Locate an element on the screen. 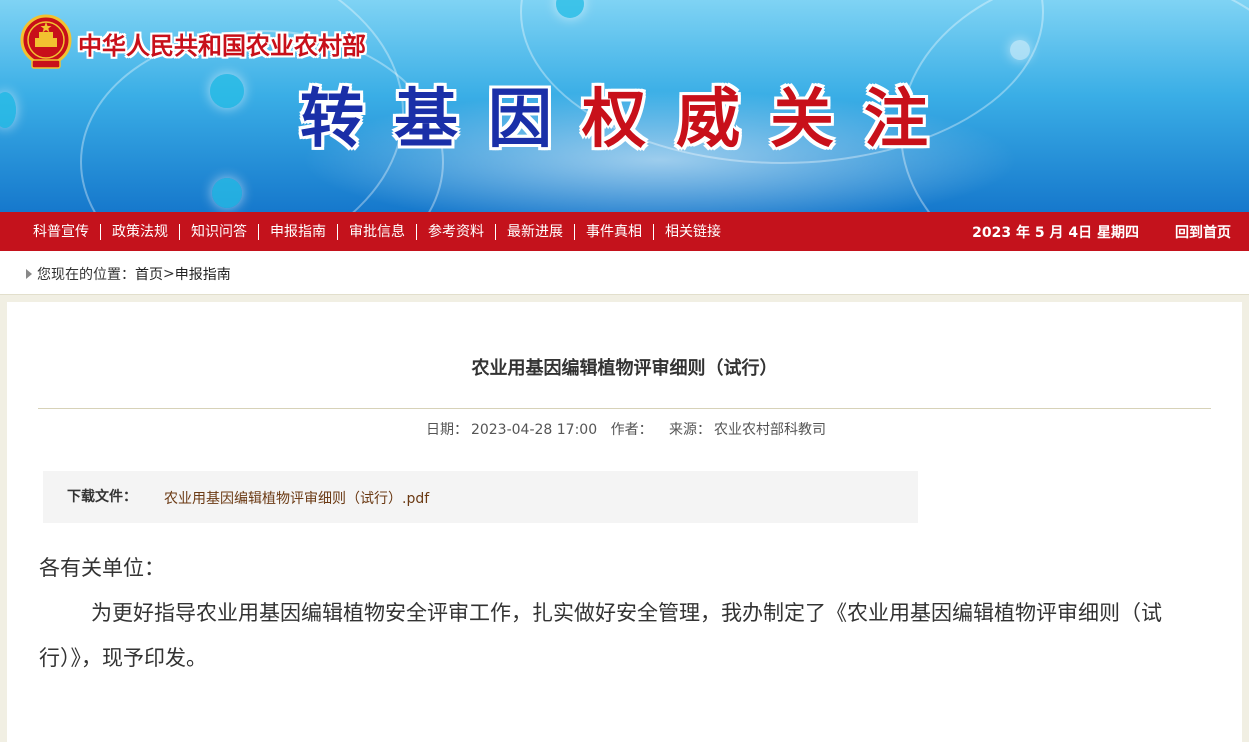  slogan-char: 权 is located at coordinates (629, 120).